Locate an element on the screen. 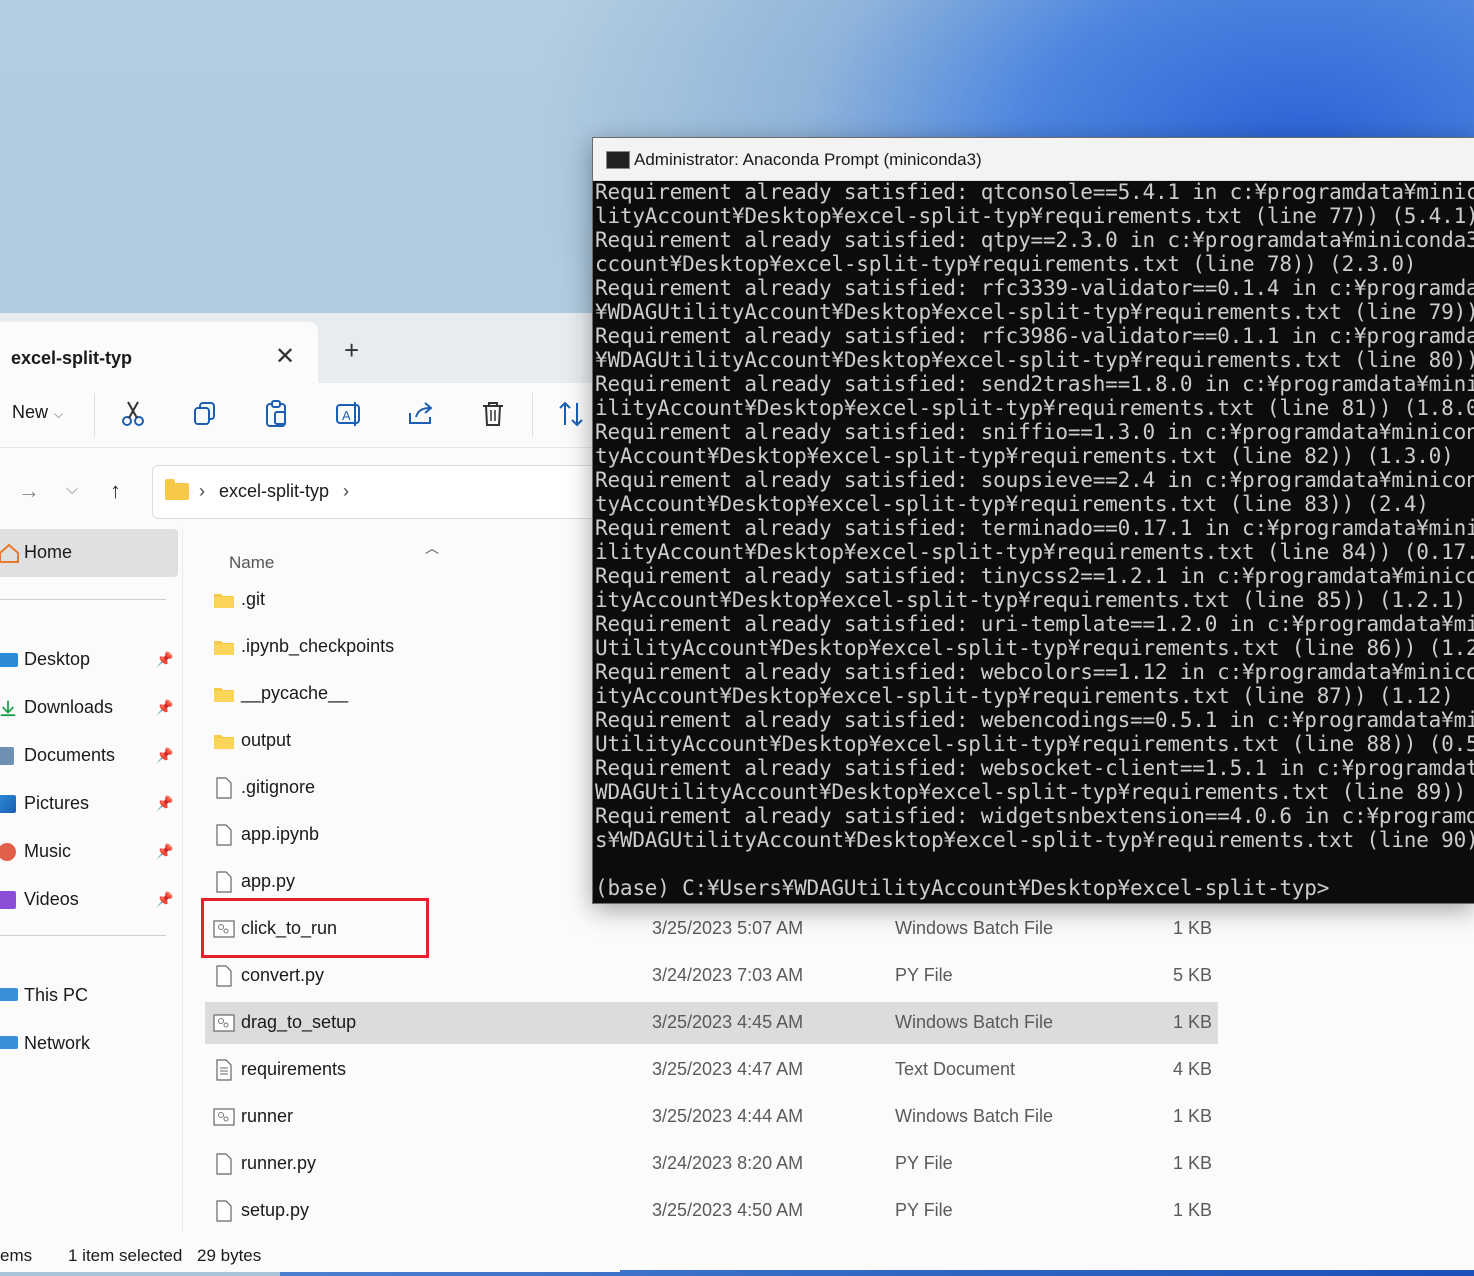 The width and height of the screenshot is (1474, 1276). sidebar-label: Pictures is located at coordinates (57, 803).